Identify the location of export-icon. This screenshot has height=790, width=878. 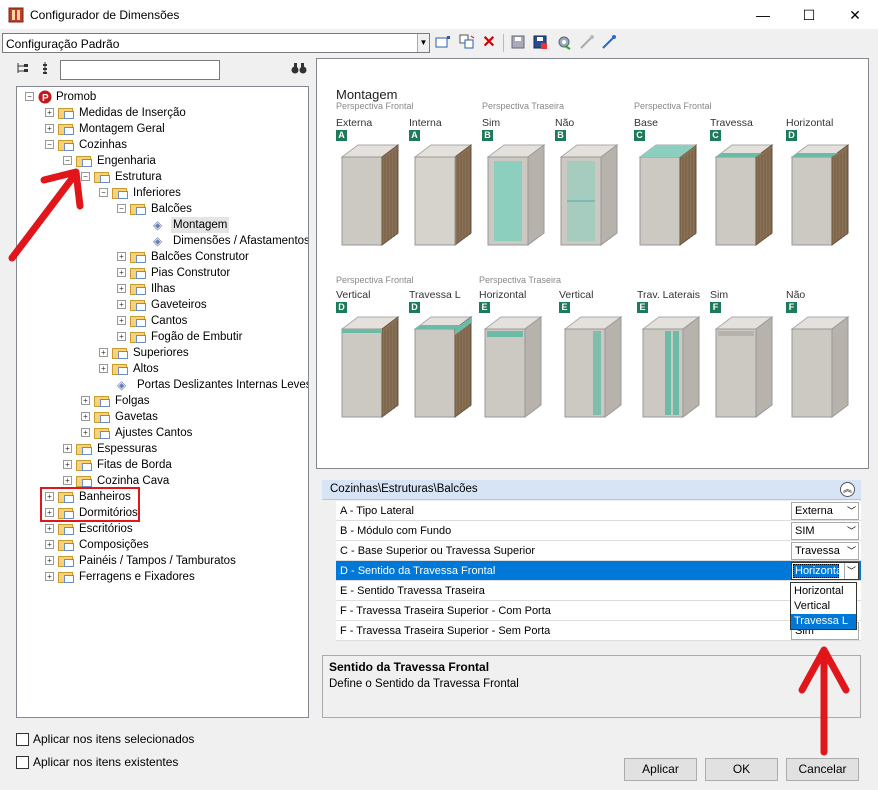
(609, 43).